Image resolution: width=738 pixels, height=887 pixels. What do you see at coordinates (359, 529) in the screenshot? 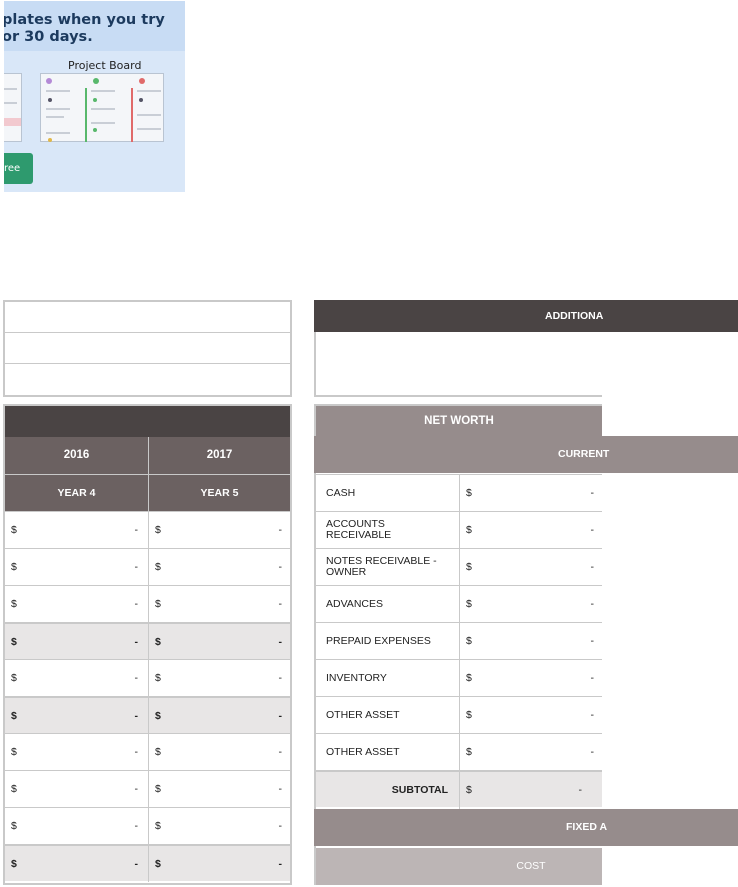
I see `asset-label: ACCOUNTS RECEIVABLE` at bounding box center [359, 529].